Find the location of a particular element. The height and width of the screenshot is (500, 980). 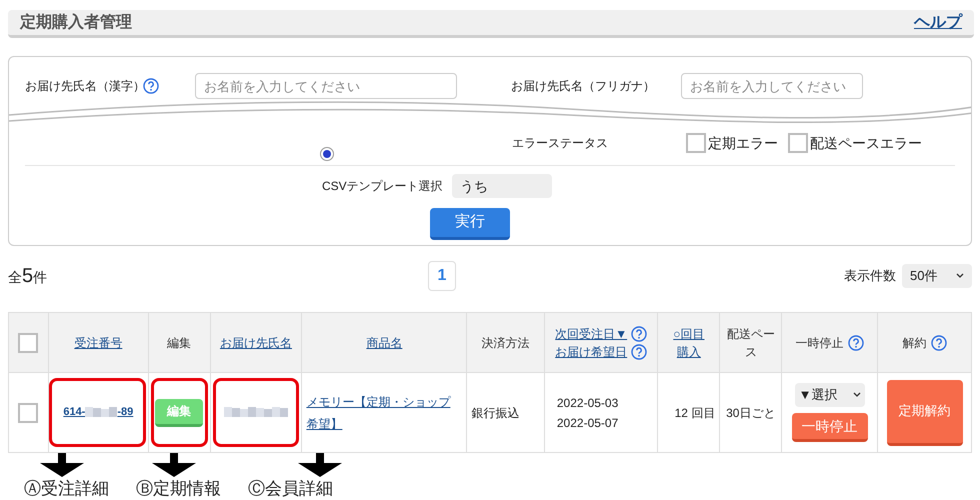

result-count: 全5件 is located at coordinates (28, 276).